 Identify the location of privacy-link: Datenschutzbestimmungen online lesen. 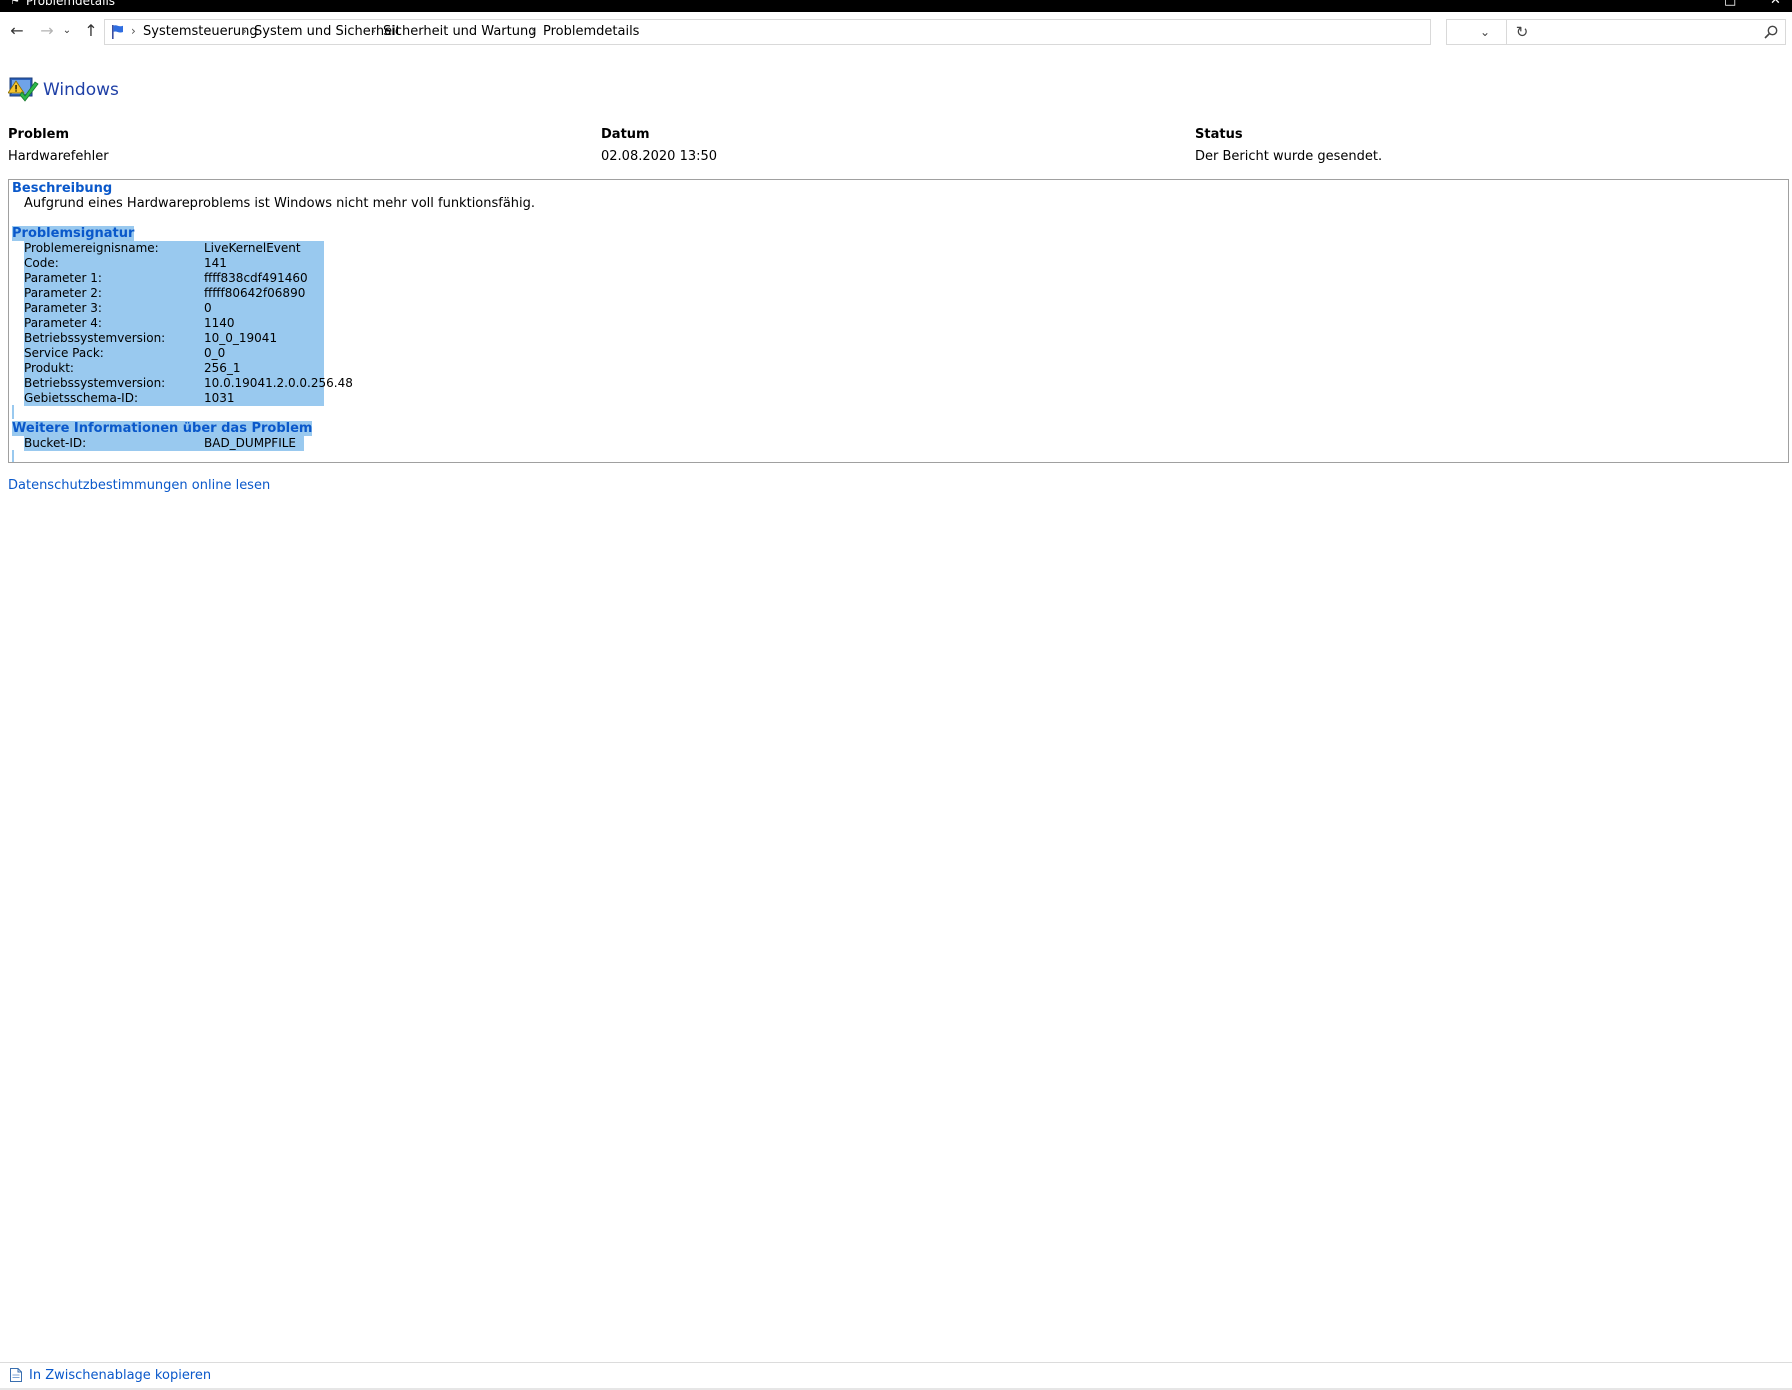
(139, 485).